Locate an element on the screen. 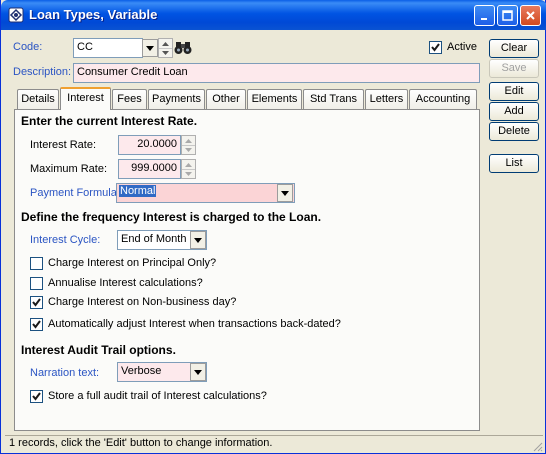 Image resolution: width=546 pixels, height=454 pixels. minimize-button is located at coordinates (484, 15).